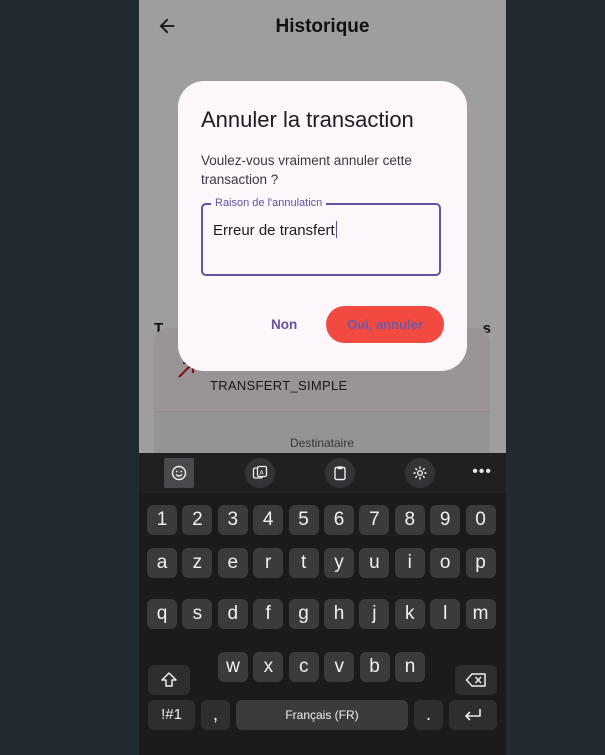 The image size is (605, 755). Describe the element at coordinates (409, 614) in the screenshot. I see `letter-key: k` at that location.